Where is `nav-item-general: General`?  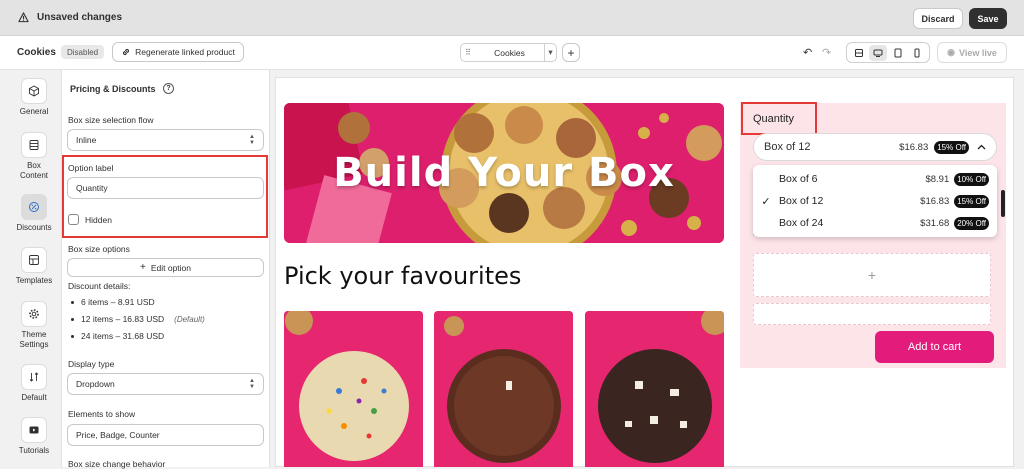
nav-item-general: General is located at coordinates (34, 97).